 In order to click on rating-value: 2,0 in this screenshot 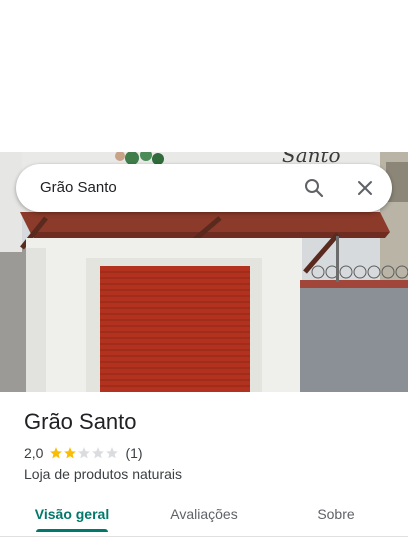, I will do `click(34, 453)`.